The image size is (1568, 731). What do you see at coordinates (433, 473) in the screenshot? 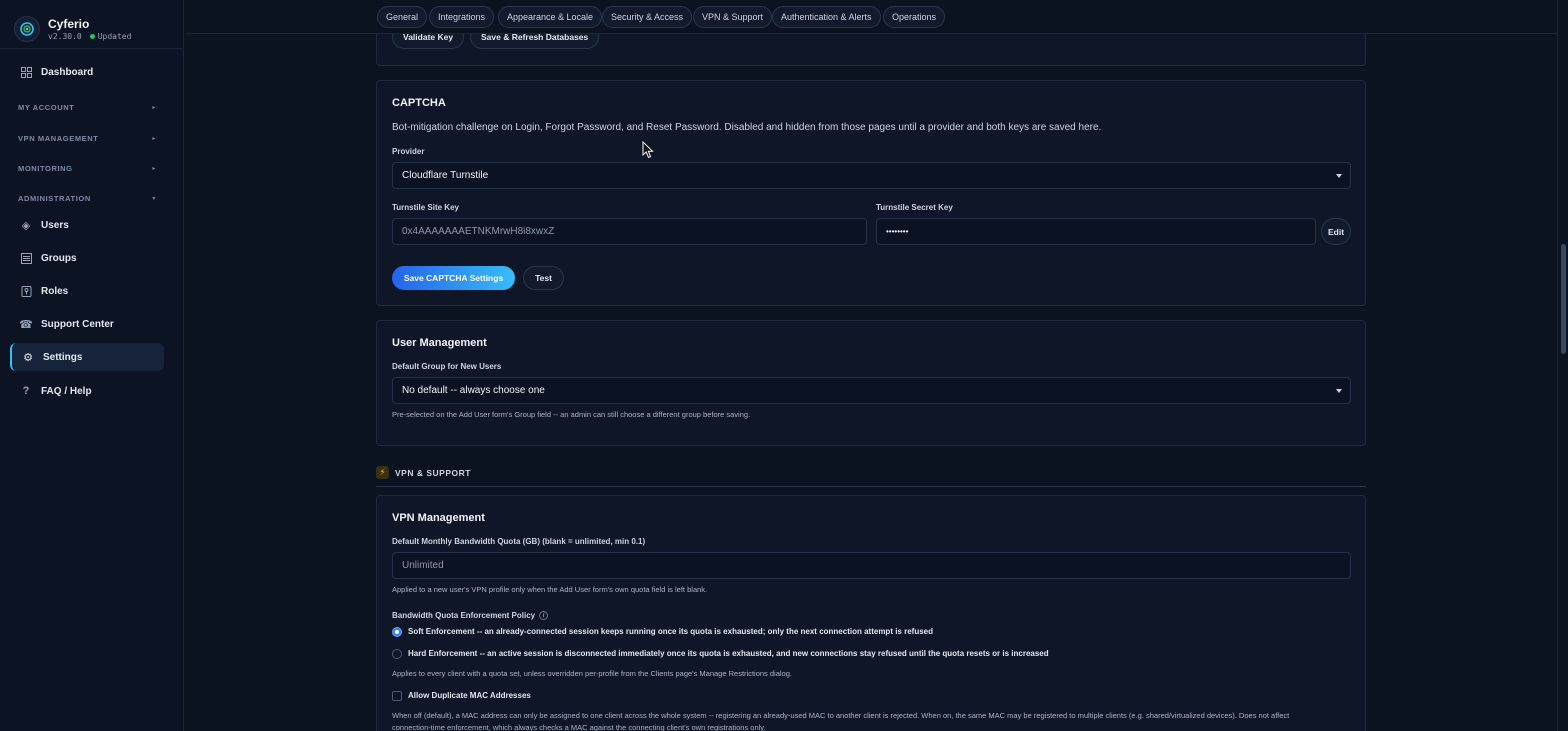
I see `section-label: VPN & SUPPORT` at bounding box center [433, 473].